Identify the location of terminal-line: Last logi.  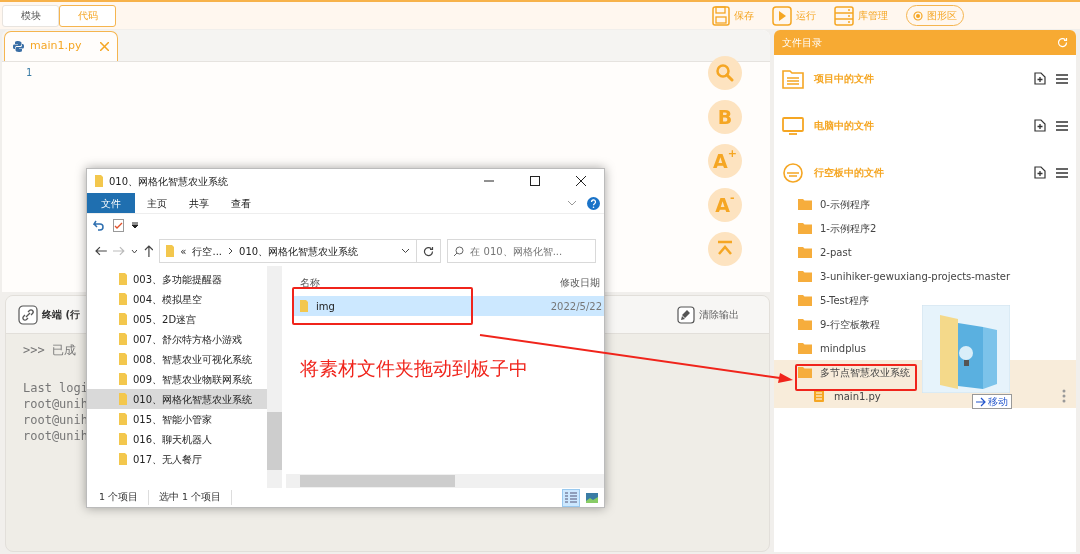
(56, 388).